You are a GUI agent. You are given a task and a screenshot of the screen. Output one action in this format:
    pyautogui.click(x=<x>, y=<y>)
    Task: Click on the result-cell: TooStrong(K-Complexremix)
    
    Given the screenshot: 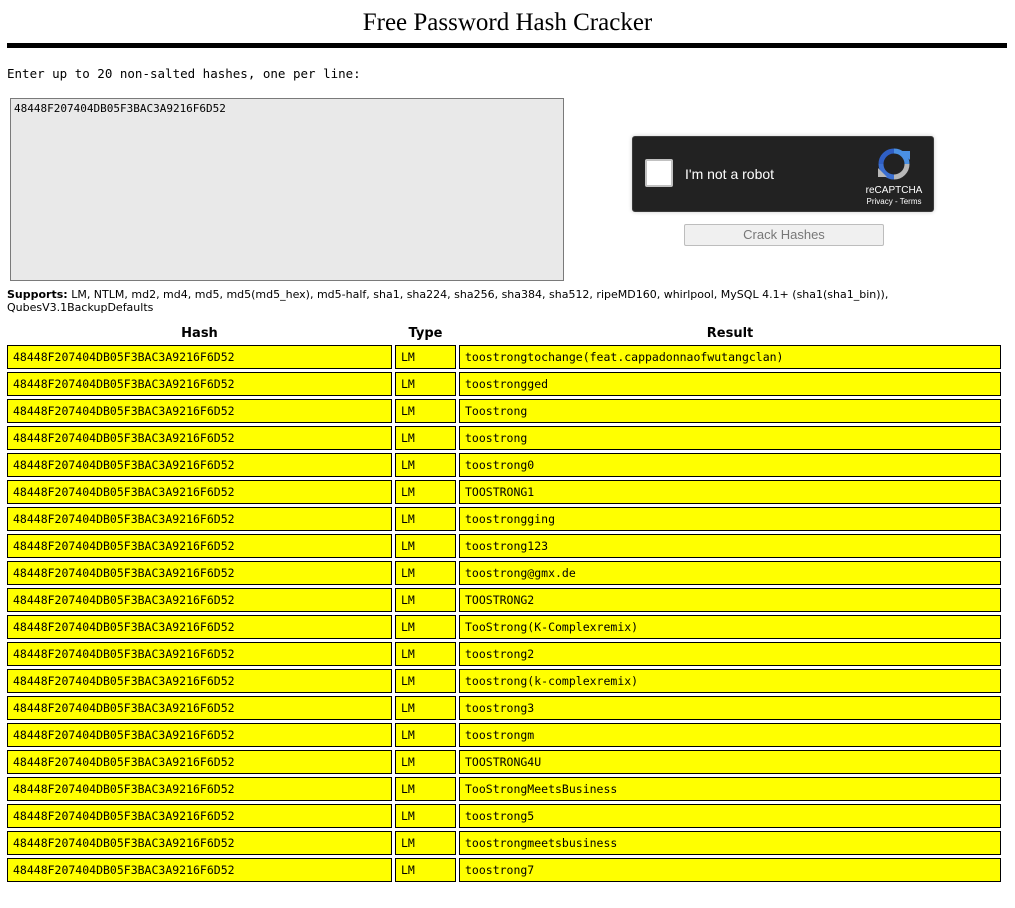 What is the action you would take?
    pyautogui.click(x=730, y=627)
    